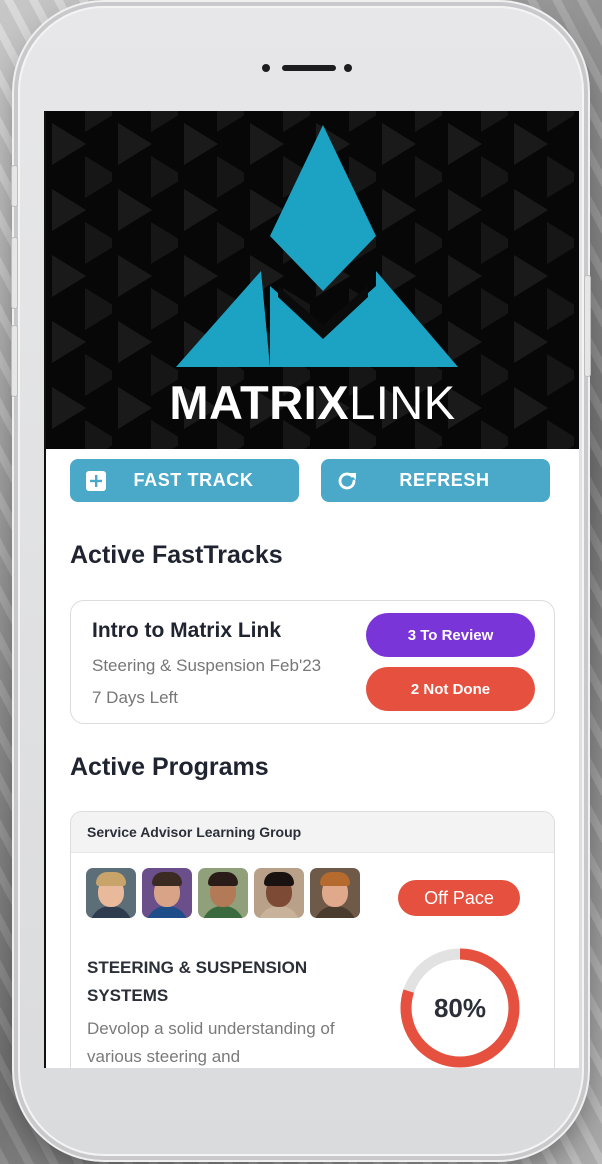 The image size is (602, 1164). I want to click on progress-percent: 80%, so click(460, 1007).